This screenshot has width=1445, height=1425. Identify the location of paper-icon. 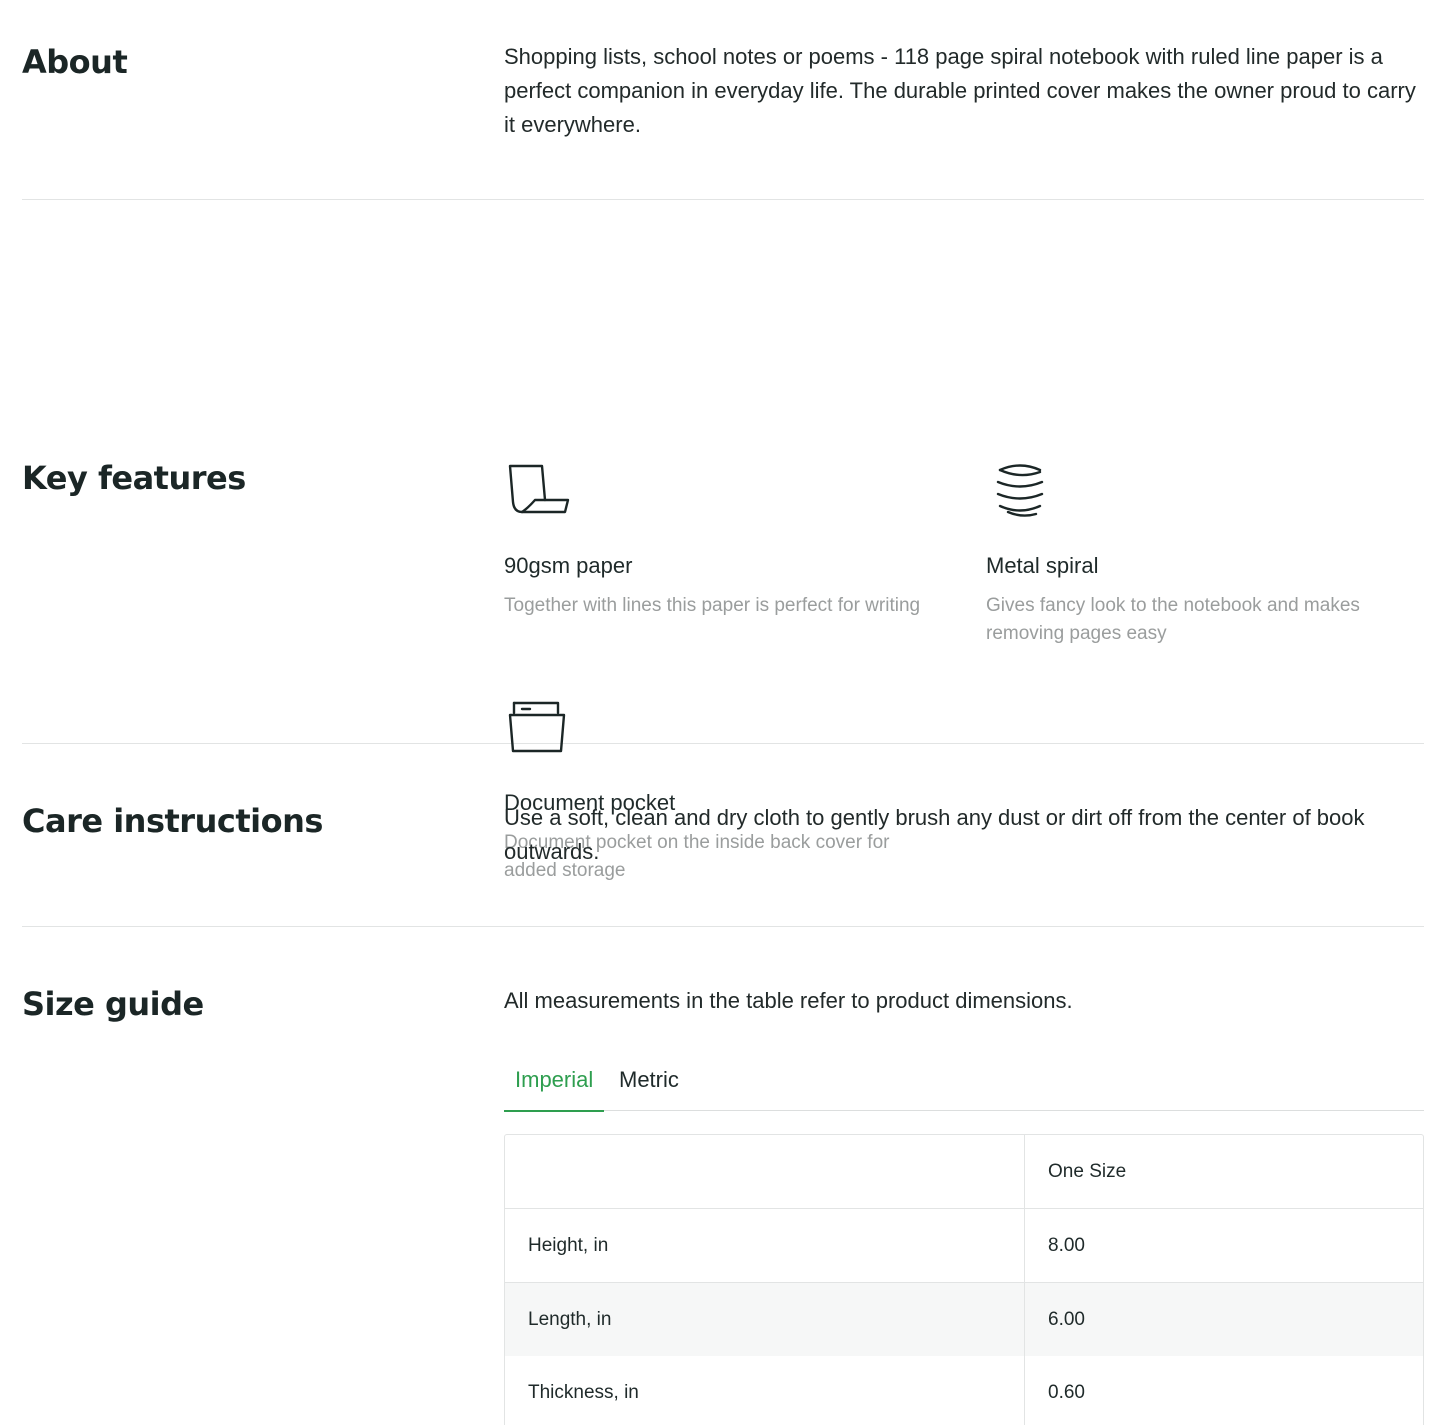
(539, 489).